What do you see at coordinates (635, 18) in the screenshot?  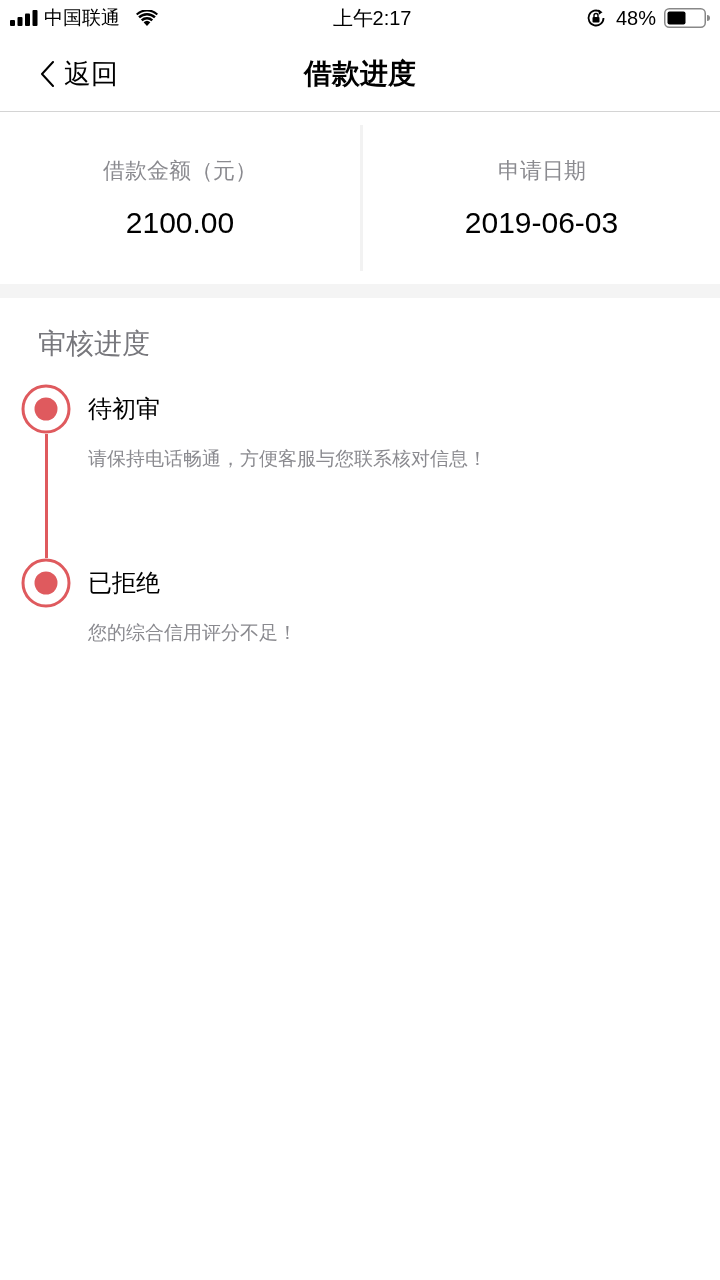 I see `battery-percent: 48%` at bounding box center [635, 18].